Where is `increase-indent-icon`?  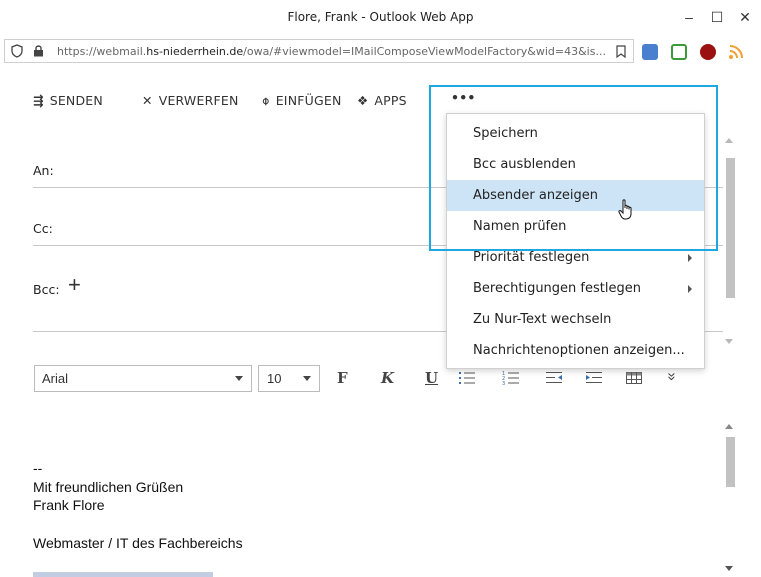 increase-indent-icon is located at coordinates (594, 378).